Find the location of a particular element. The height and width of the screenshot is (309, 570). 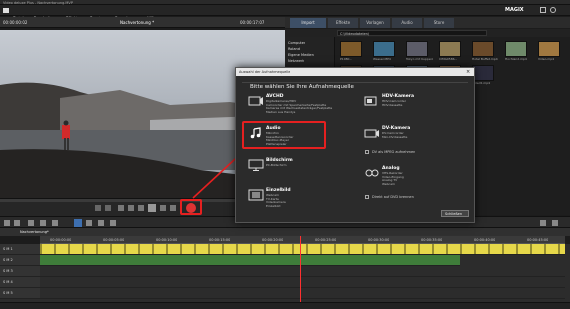

option-einzelbild-desc: Webcam TV-Karte Videokamera Einzelbild is located at coordinates (276, 200).